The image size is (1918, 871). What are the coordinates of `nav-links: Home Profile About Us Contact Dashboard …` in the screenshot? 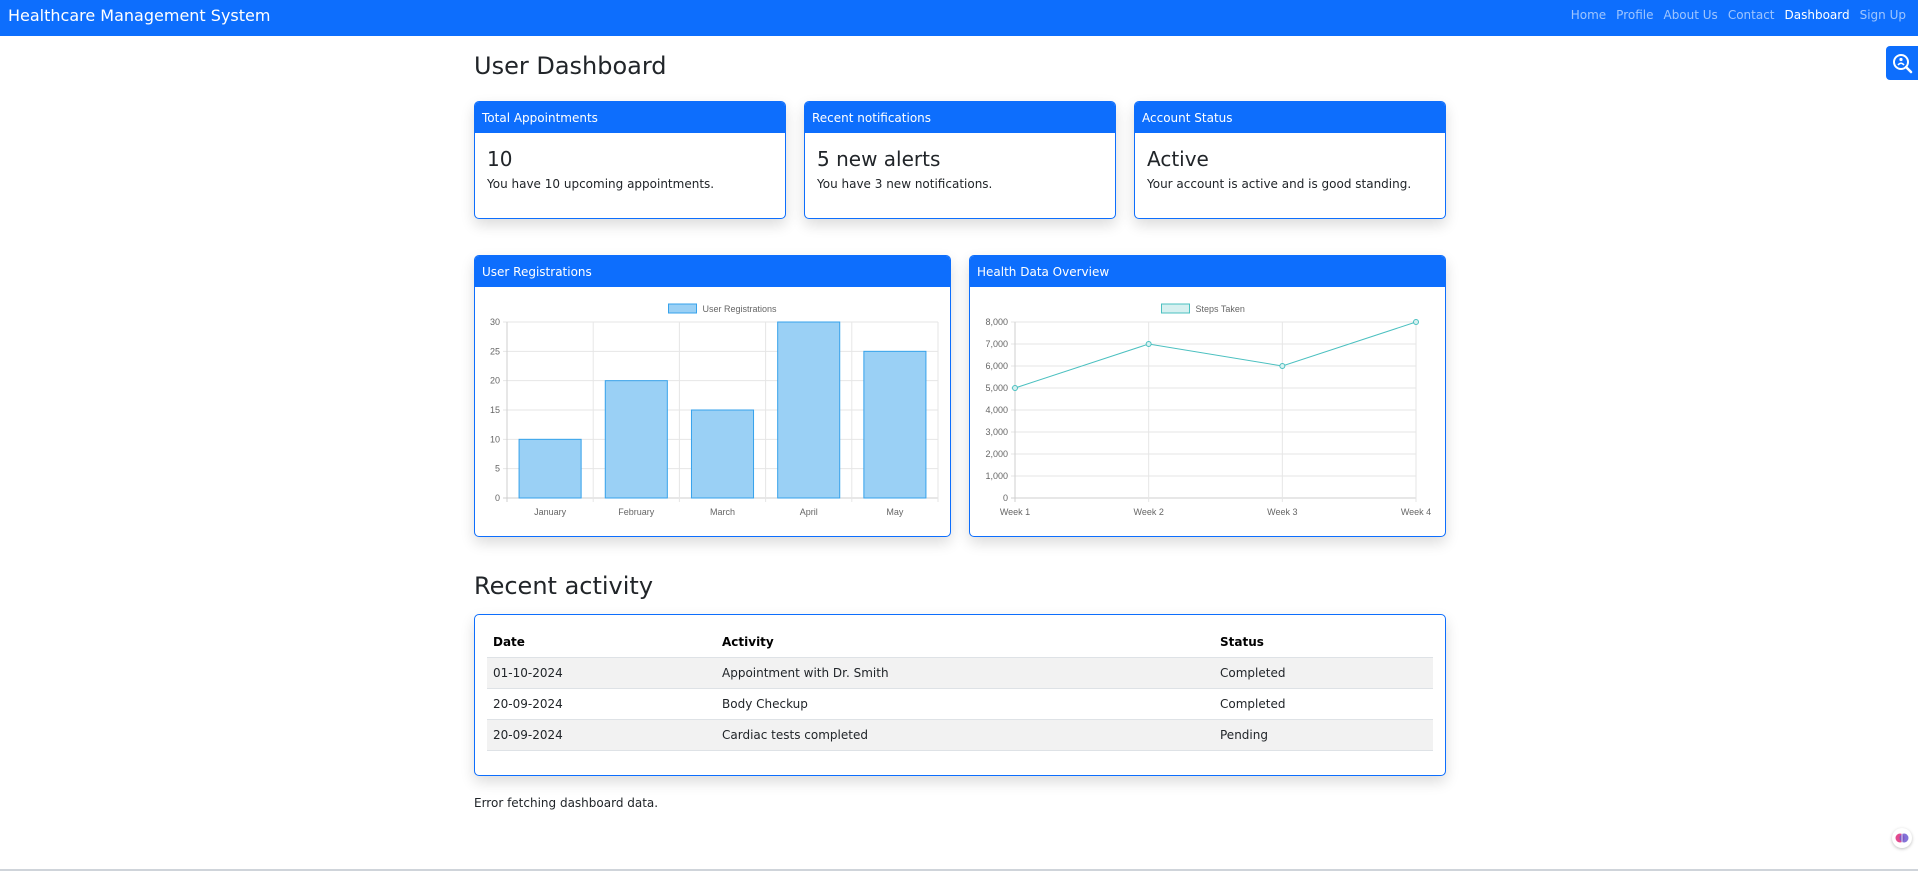 It's located at (1738, 15).